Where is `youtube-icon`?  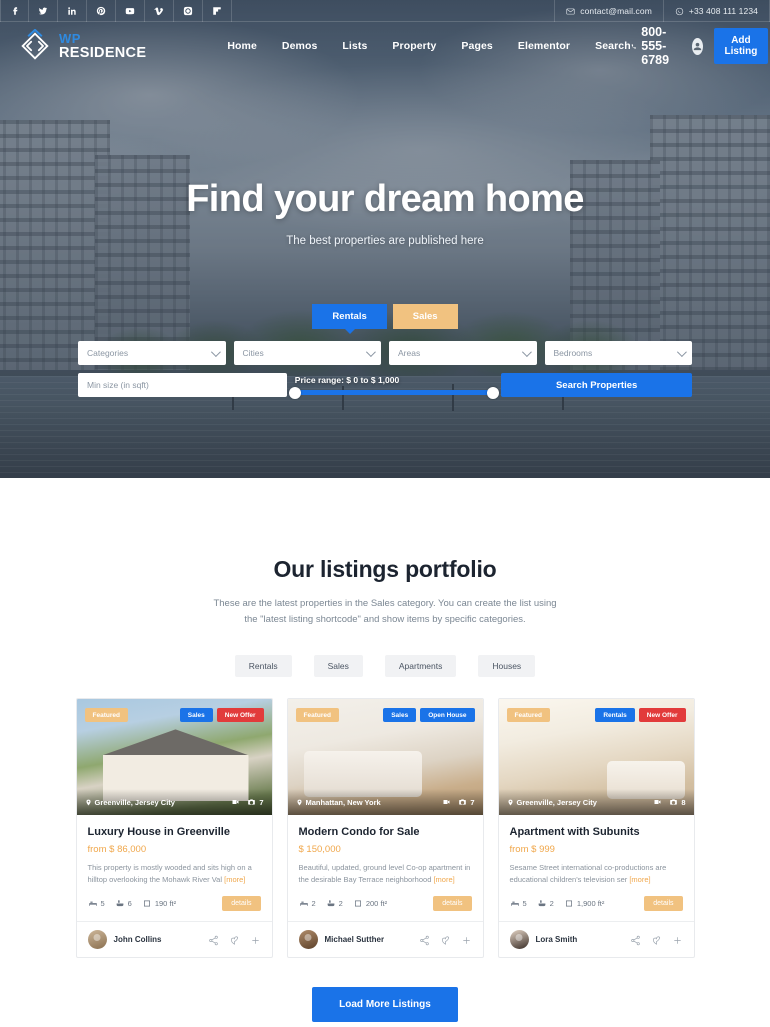
youtube-icon is located at coordinates (130, 11).